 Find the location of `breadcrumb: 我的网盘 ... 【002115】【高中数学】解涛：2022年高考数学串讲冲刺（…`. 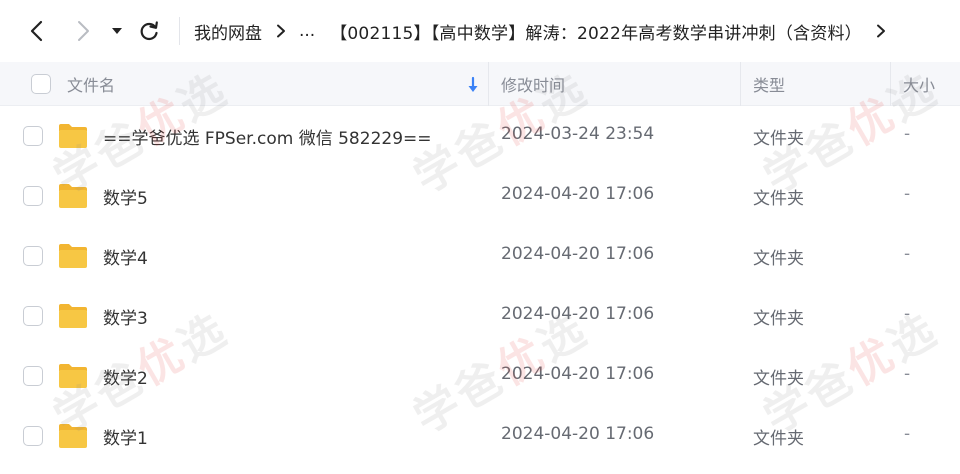

breadcrumb: 我的网盘 ... 【002115】【高中数学】解涛：2022年高考数学串讲冲刺（… is located at coordinates (546, 31).